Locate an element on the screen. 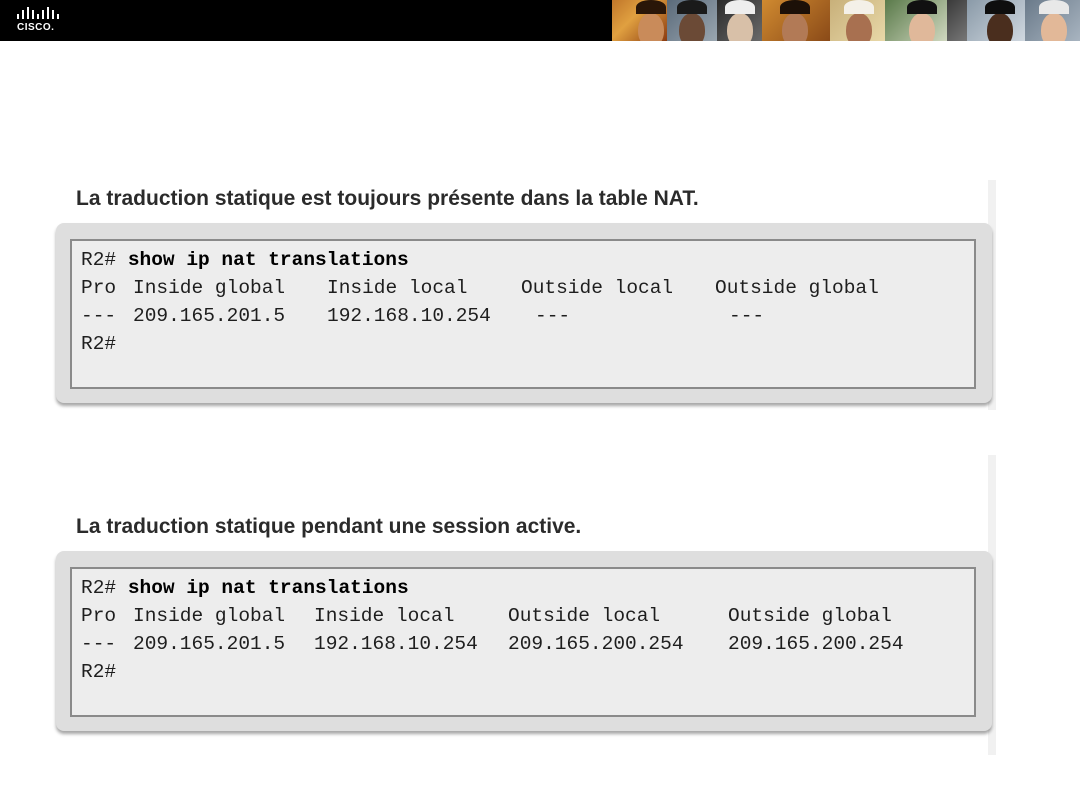  cisco-logo: CISCO. is located at coordinates (39, 21).